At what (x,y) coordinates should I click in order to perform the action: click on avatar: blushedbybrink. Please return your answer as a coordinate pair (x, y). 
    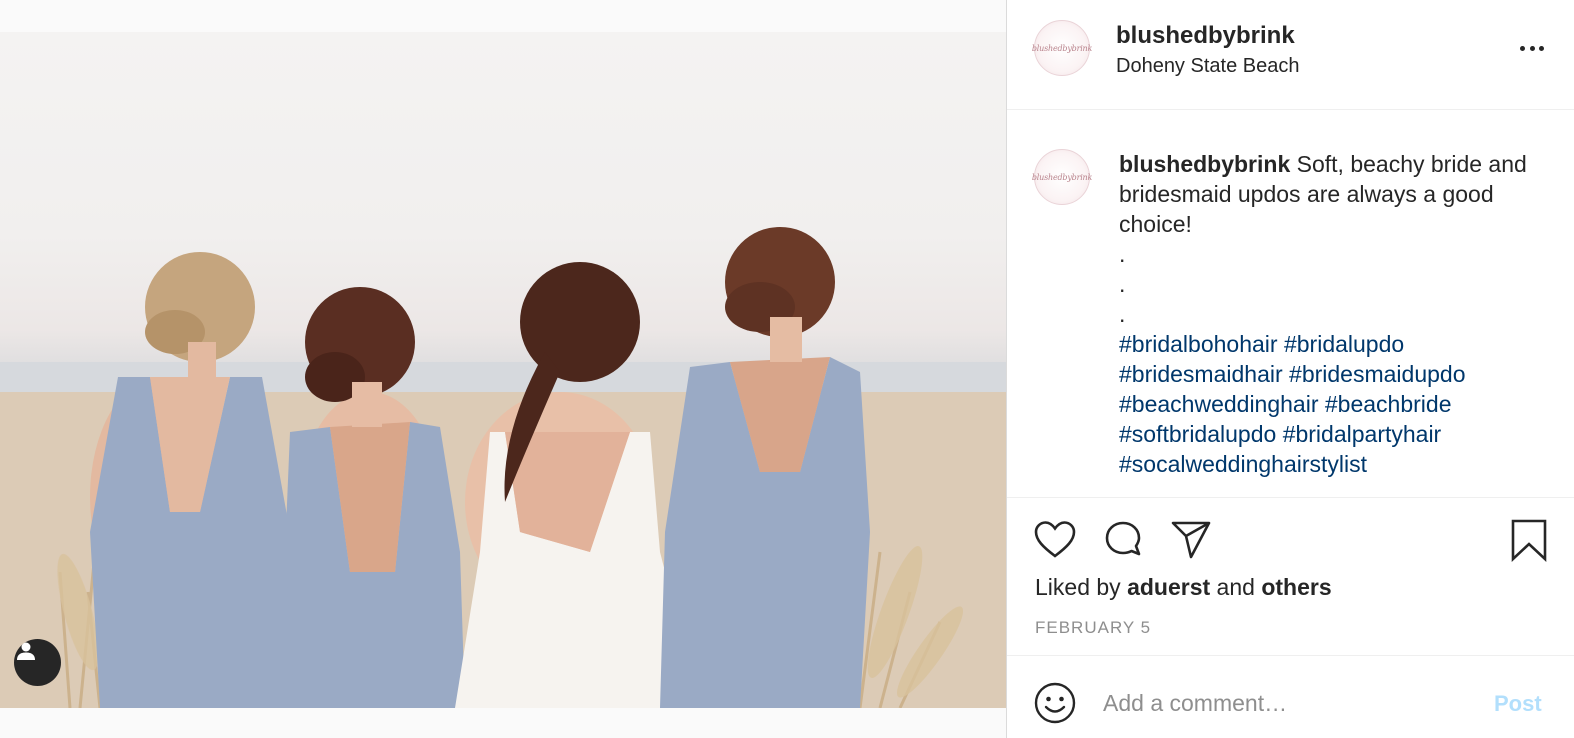
    Looking at the image, I should click on (1062, 48).